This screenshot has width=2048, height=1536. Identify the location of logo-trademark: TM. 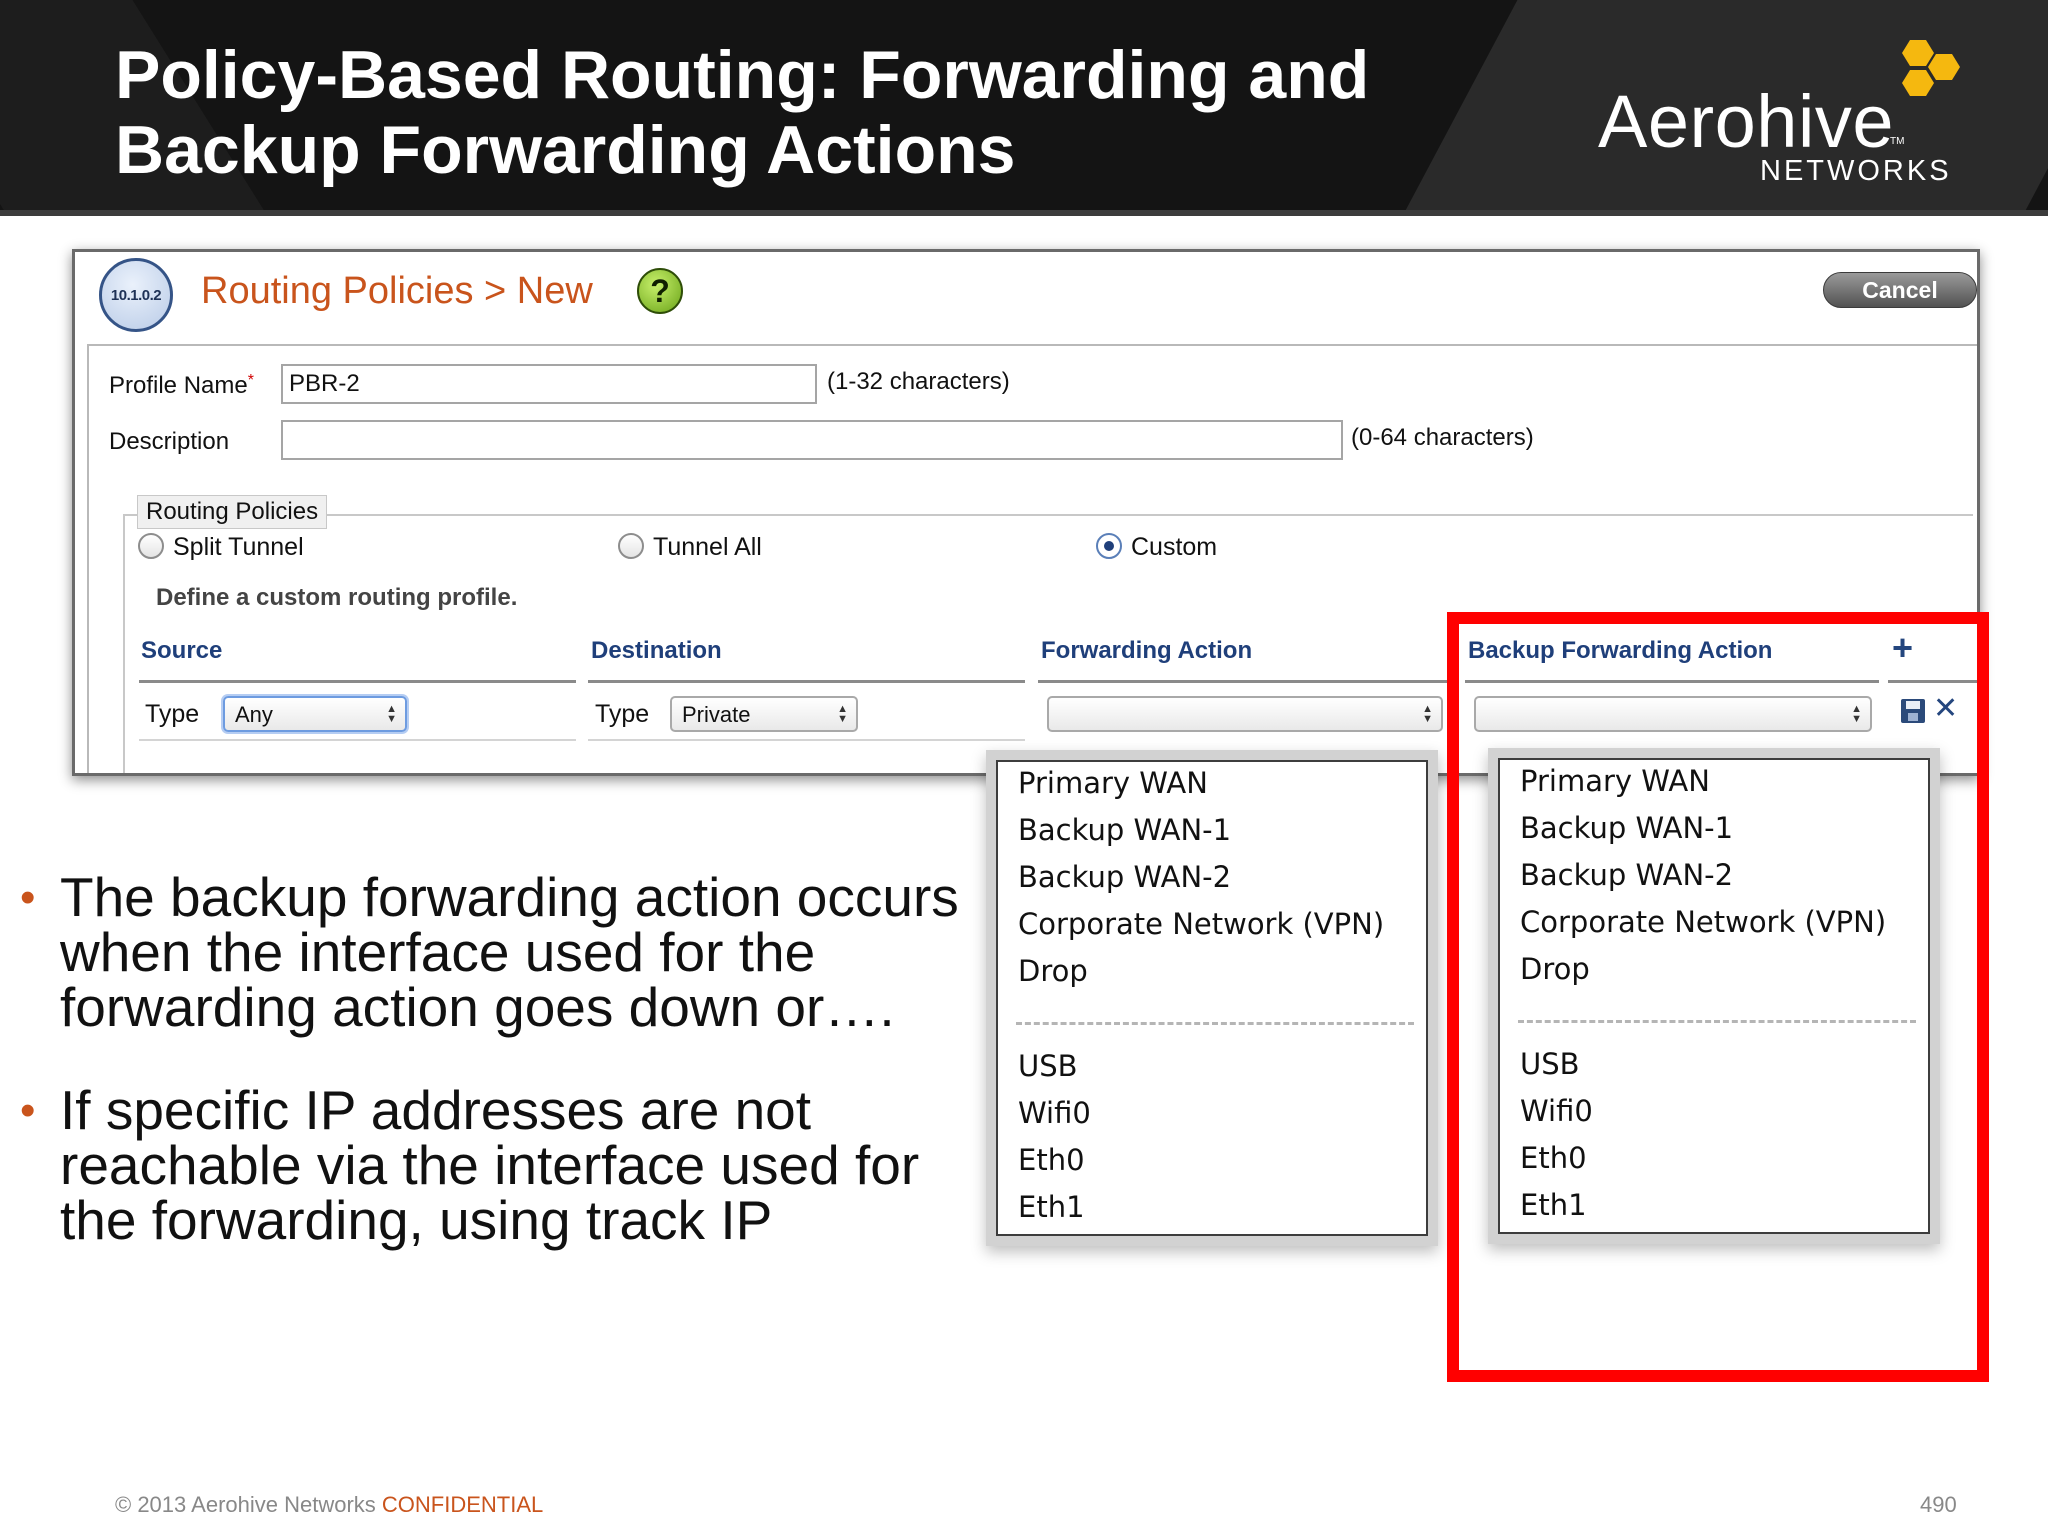
(1897, 141).